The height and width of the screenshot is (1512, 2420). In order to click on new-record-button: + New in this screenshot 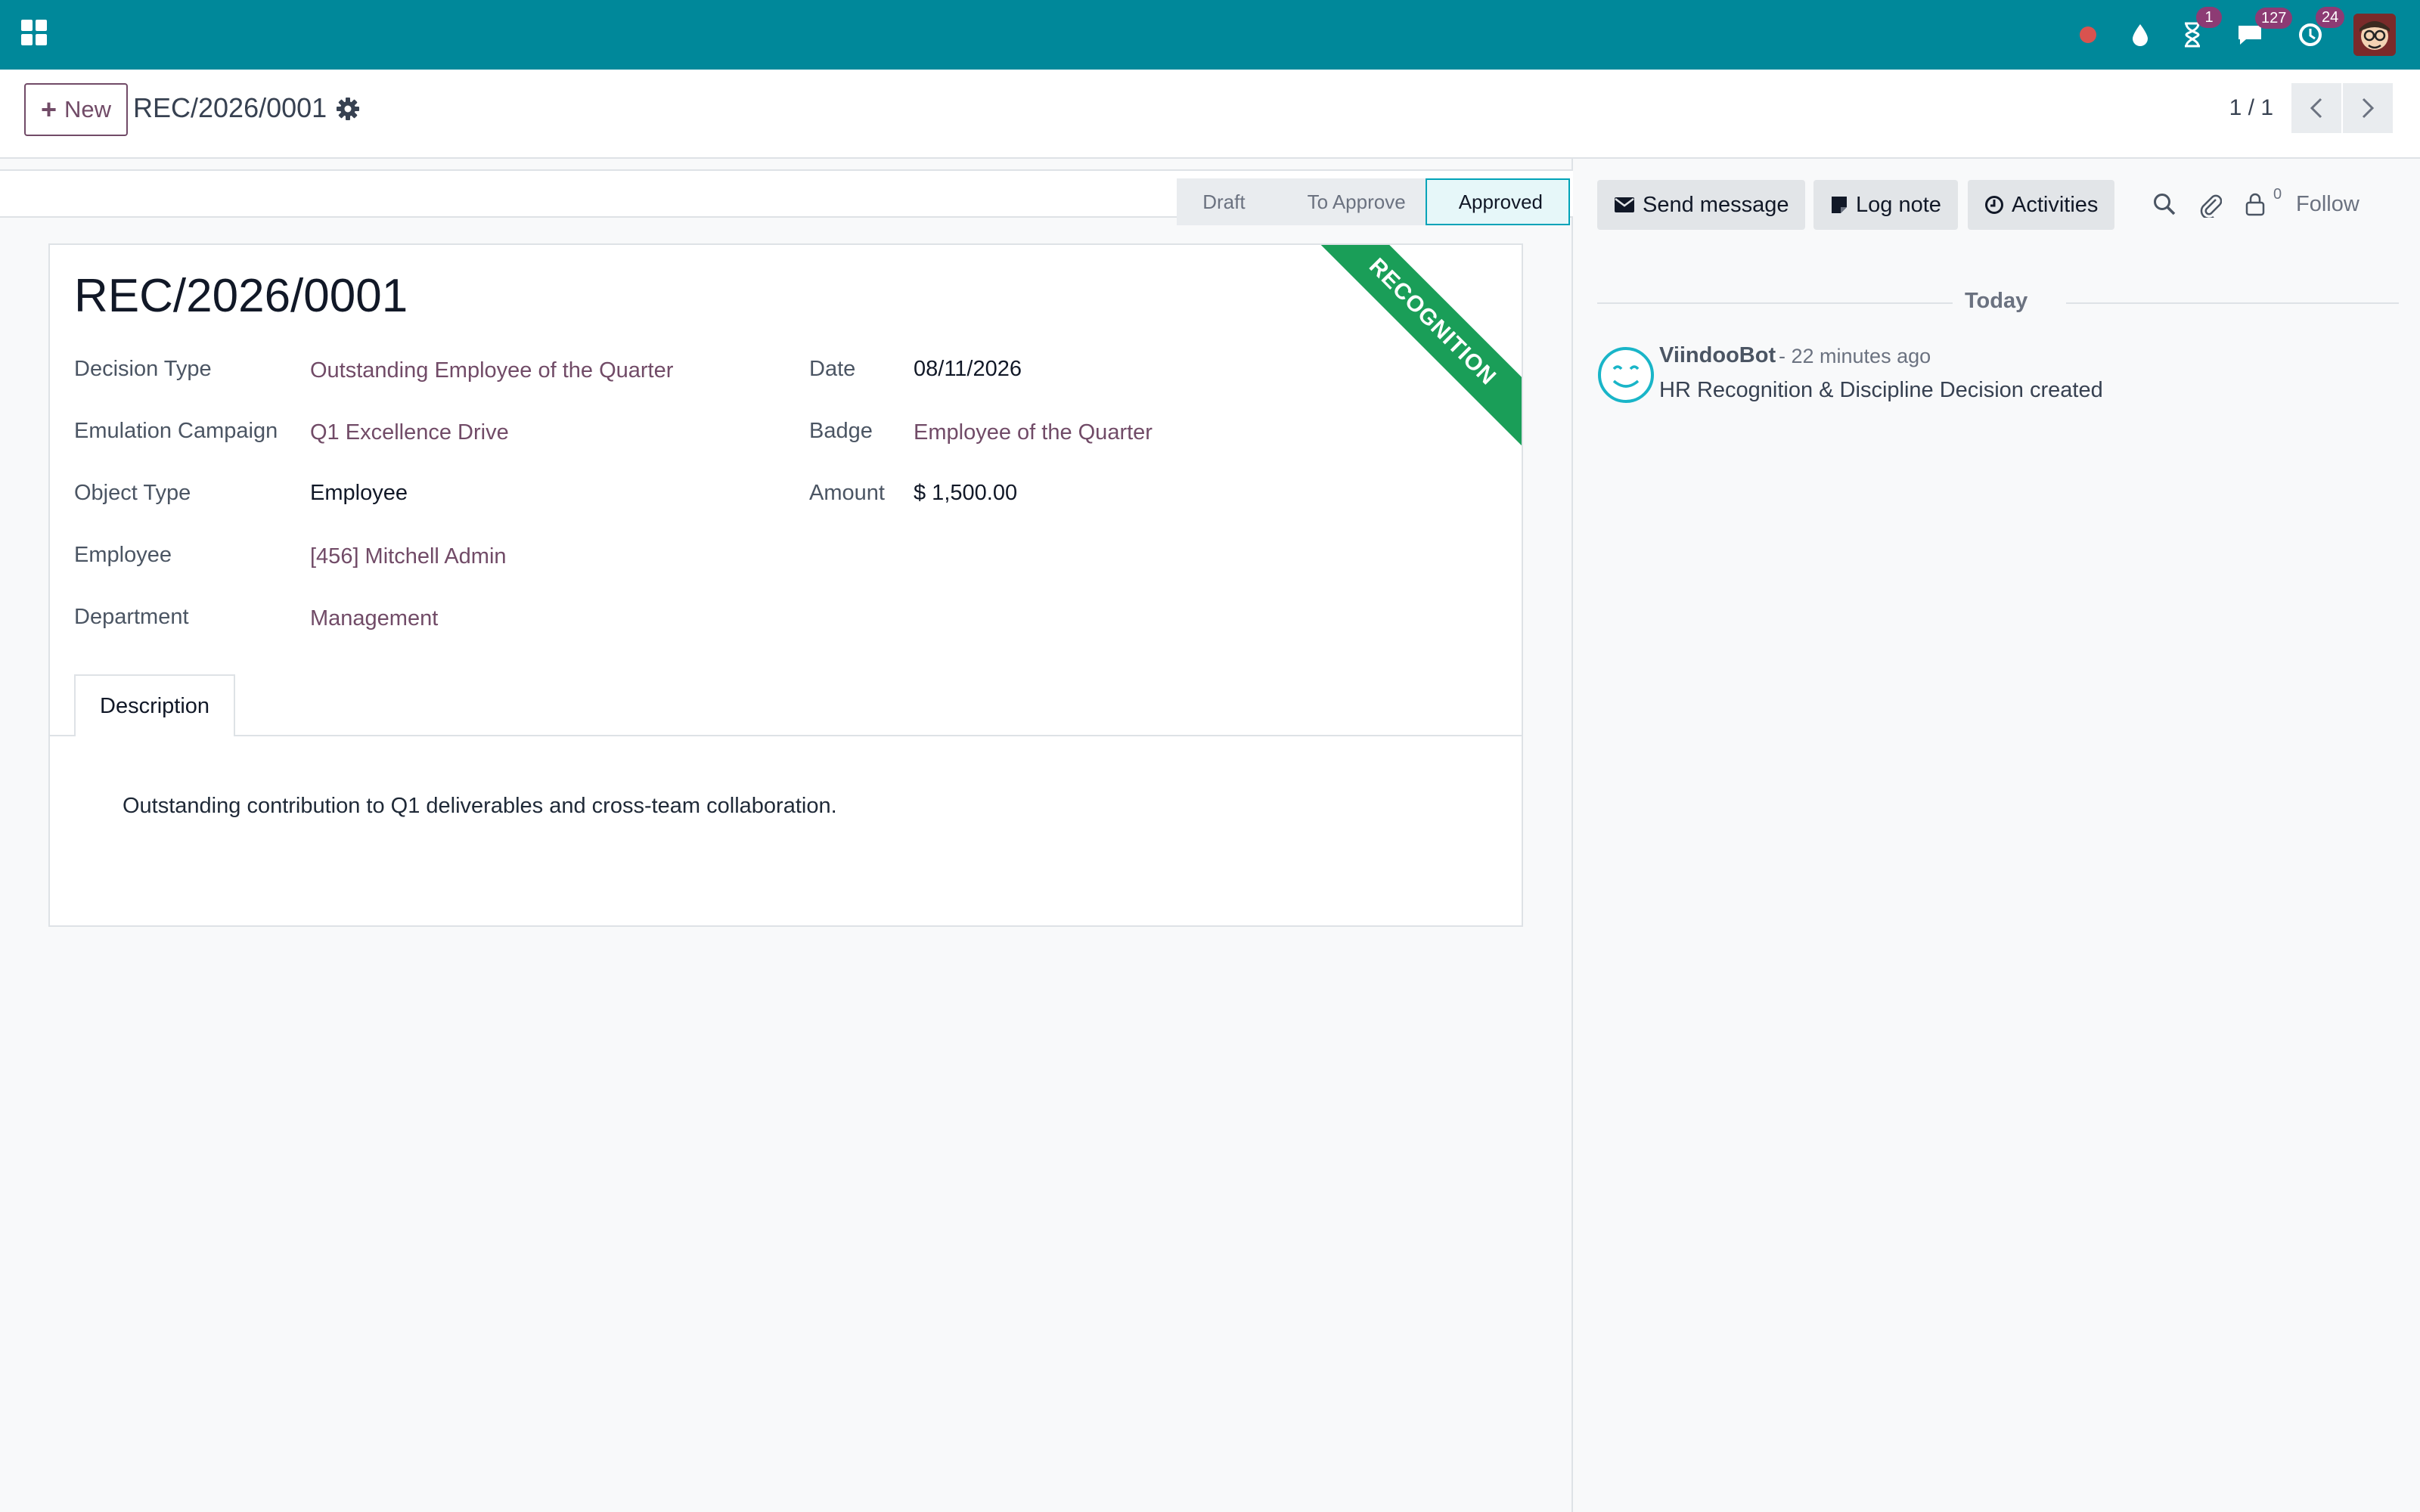, I will do `click(76, 109)`.